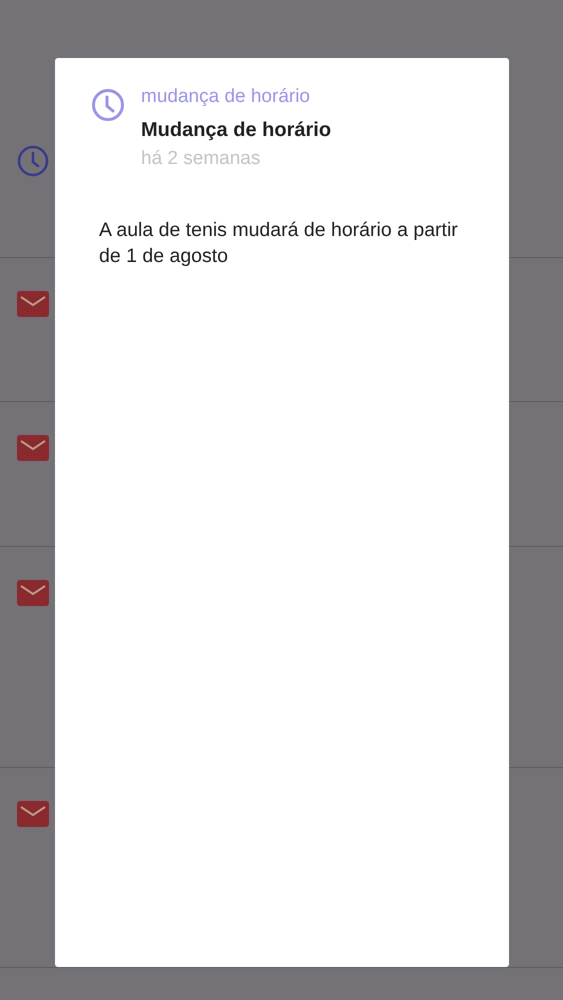 The width and height of the screenshot is (563, 1000). What do you see at coordinates (226, 97) in the screenshot?
I see `notification-category: mudança de horário` at bounding box center [226, 97].